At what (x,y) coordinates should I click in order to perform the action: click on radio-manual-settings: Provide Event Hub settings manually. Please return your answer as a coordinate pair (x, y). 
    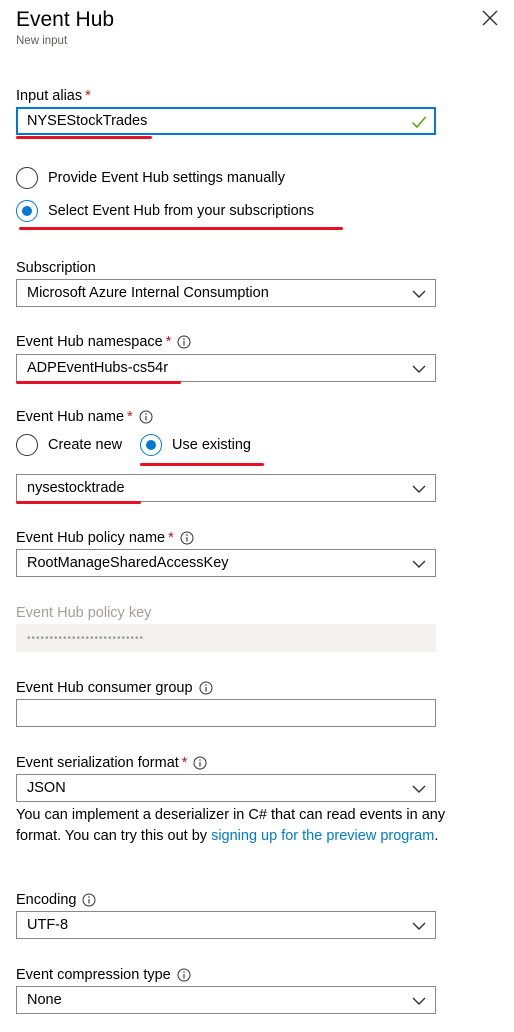
    Looking at the image, I should click on (150, 178).